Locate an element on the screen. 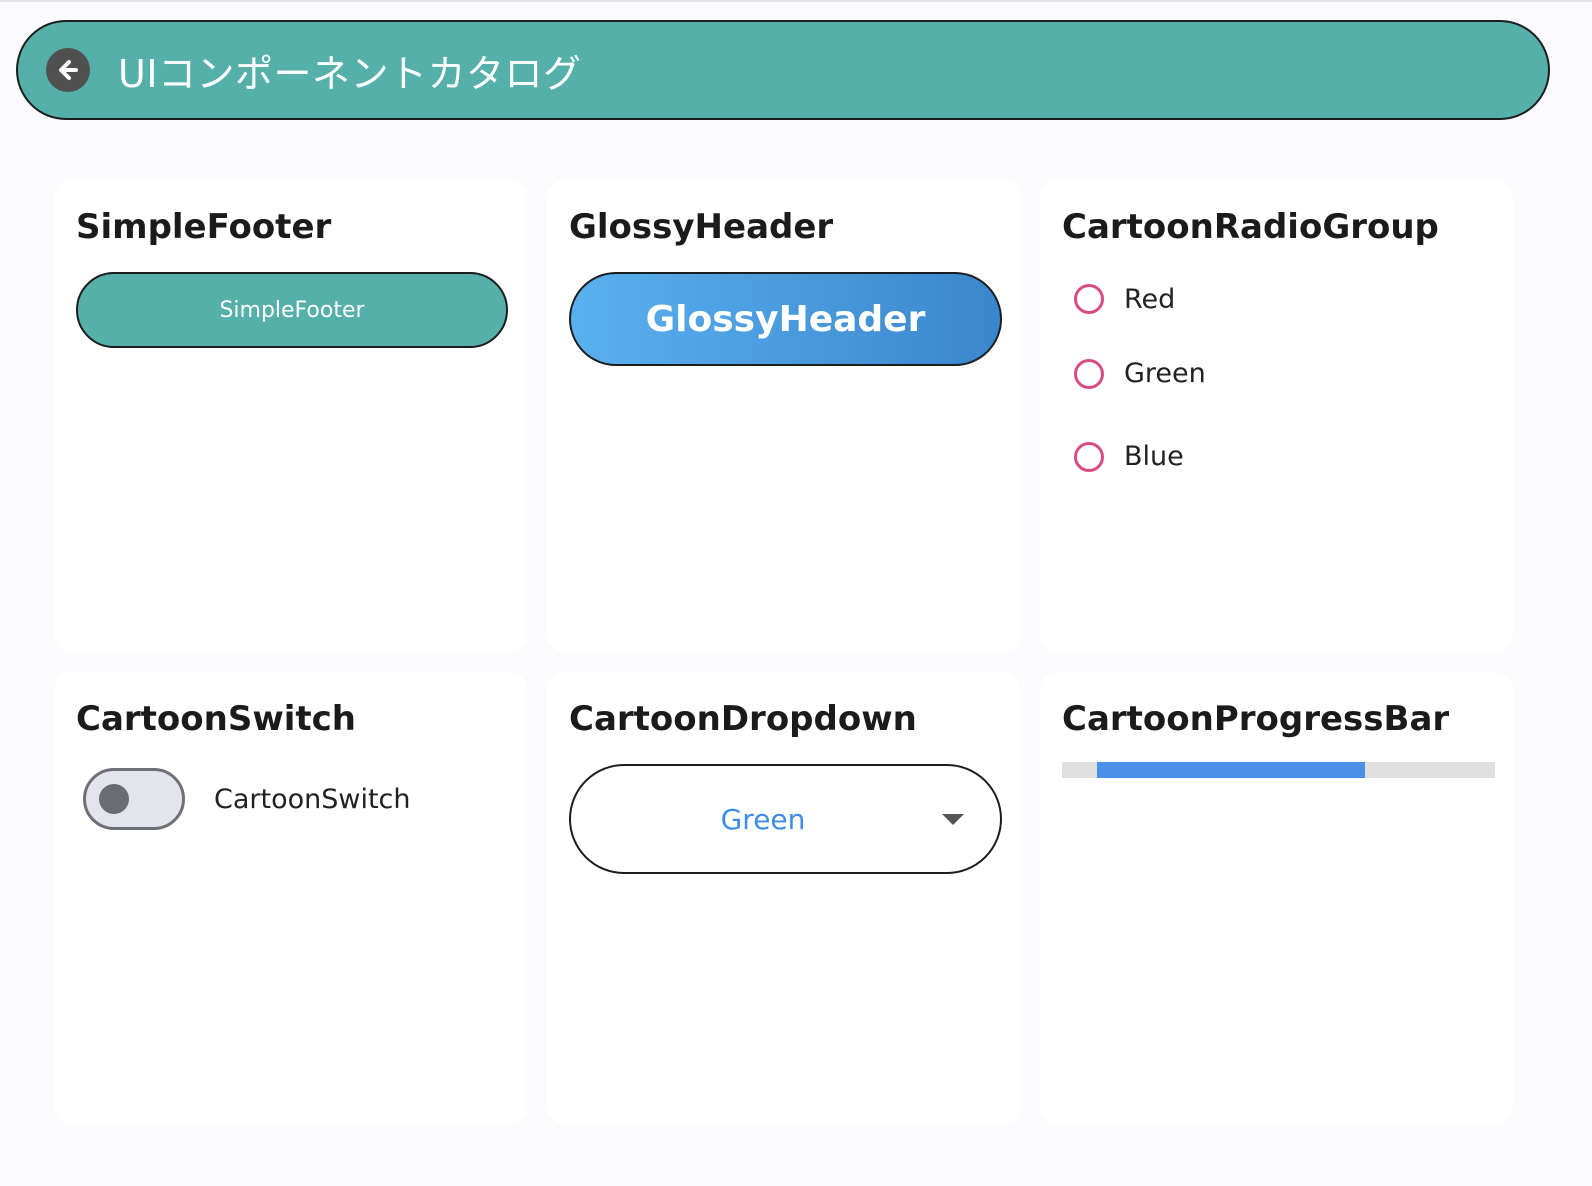  card-switch: CartoonSwitch CartoonSwitch is located at coordinates (290, 898).